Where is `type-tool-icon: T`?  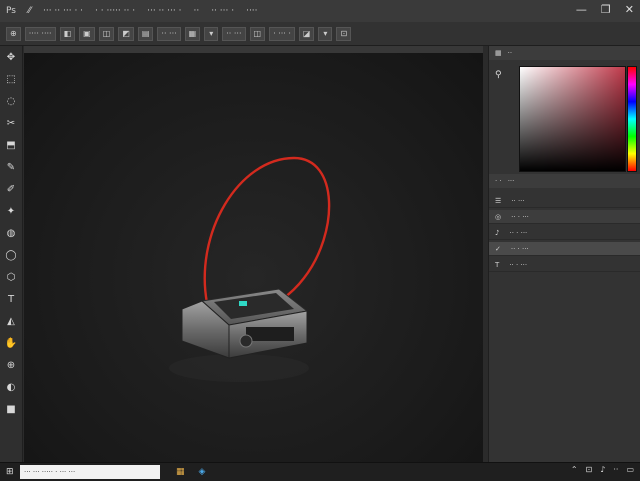
type-tool-icon: T is located at coordinates (11, 299).